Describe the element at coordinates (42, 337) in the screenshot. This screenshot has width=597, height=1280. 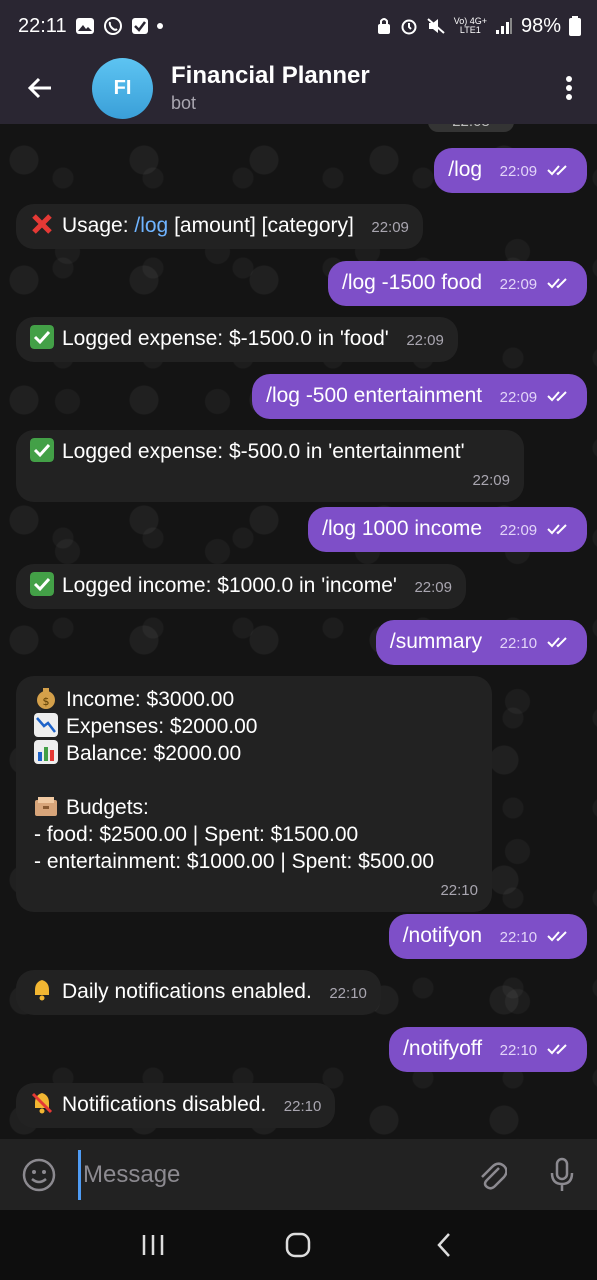
I see `check-mark-icon` at that location.